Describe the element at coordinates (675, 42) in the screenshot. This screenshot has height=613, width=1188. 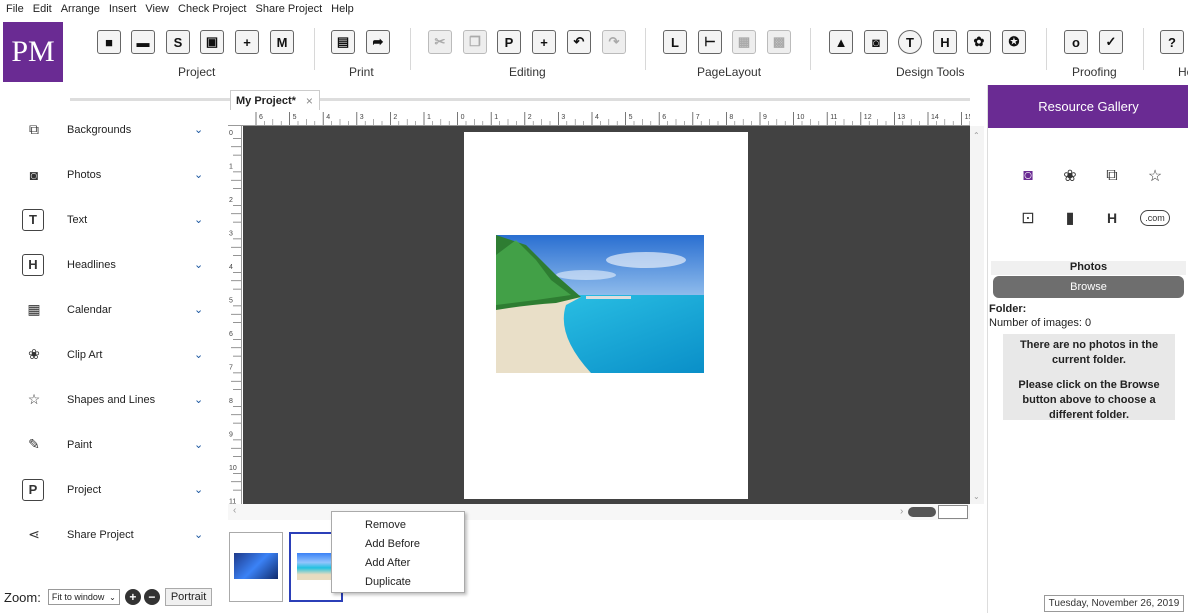
I see `layout-icon: L` at that location.